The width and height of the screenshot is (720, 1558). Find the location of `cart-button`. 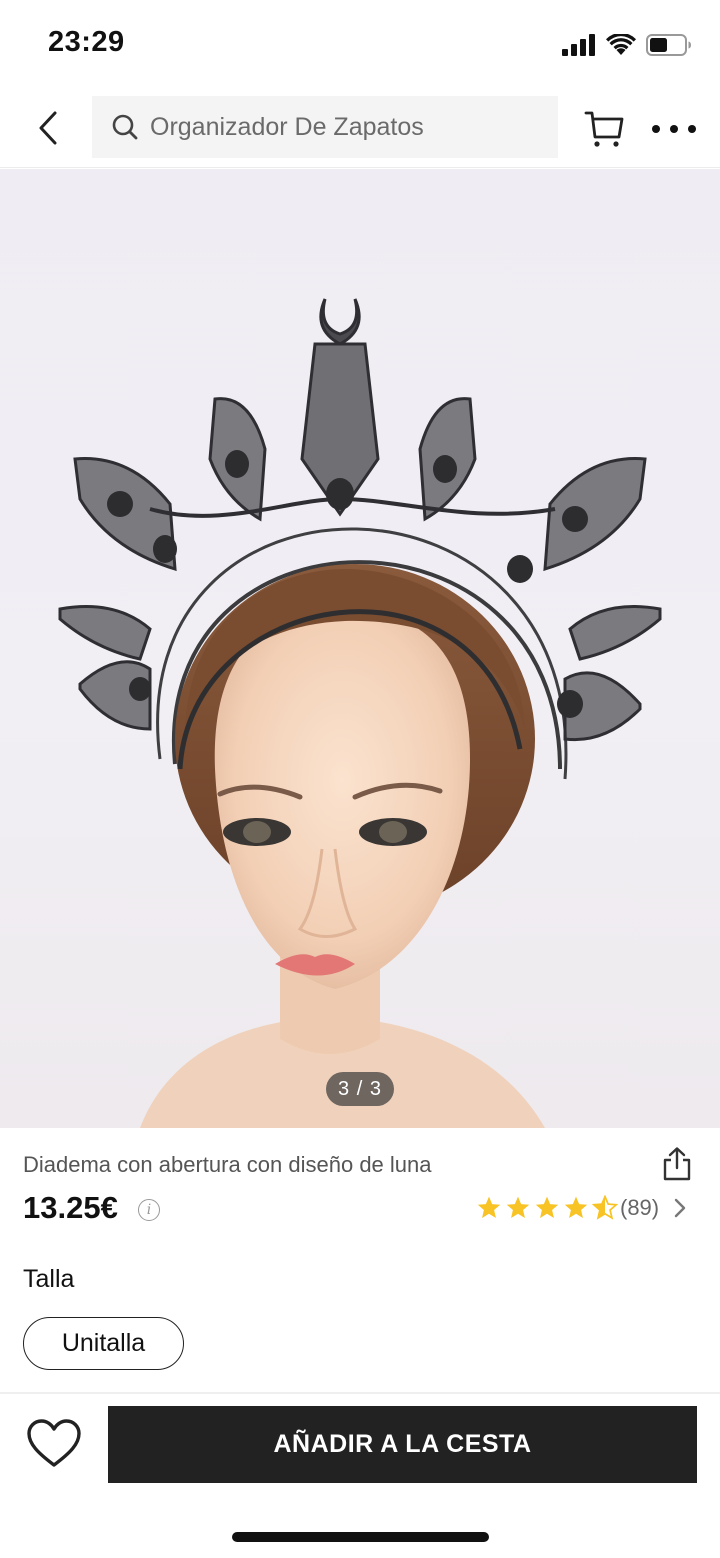

cart-button is located at coordinates (605, 129).